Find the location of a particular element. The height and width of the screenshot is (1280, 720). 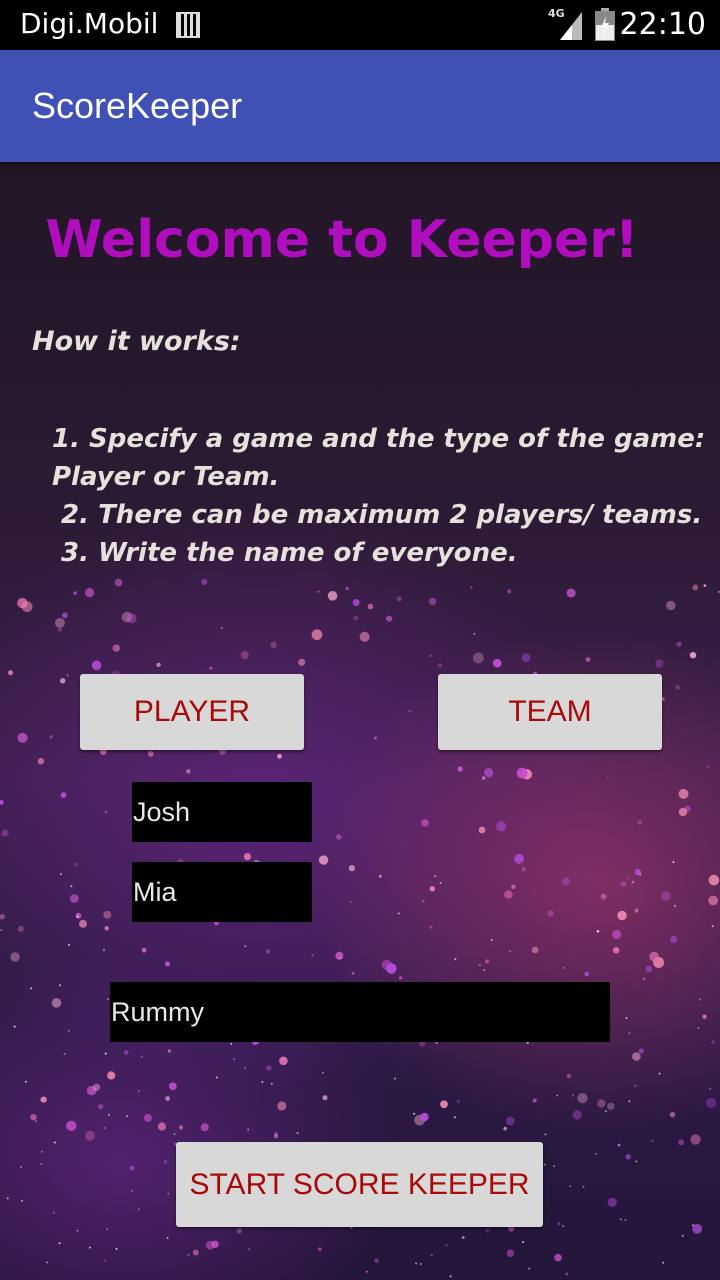

player-button: PLAYER is located at coordinates (192, 712).